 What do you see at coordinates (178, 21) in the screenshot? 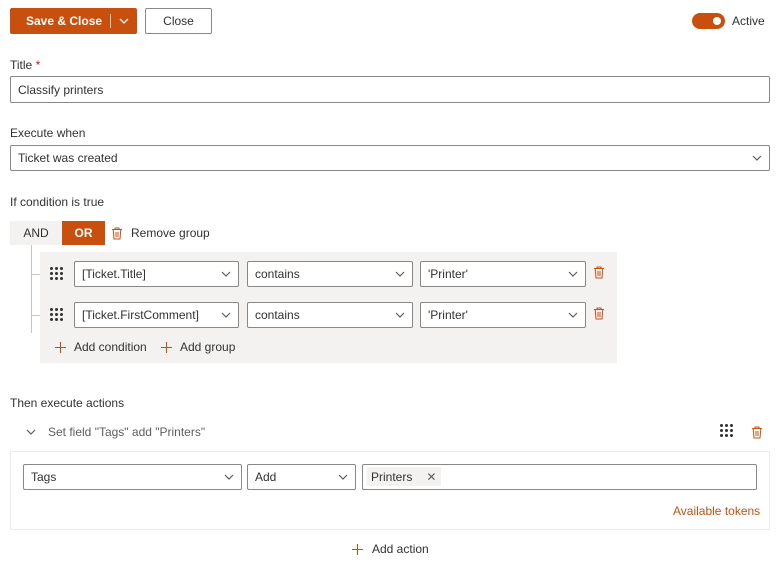
I see `close-button: Close` at bounding box center [178, 21].